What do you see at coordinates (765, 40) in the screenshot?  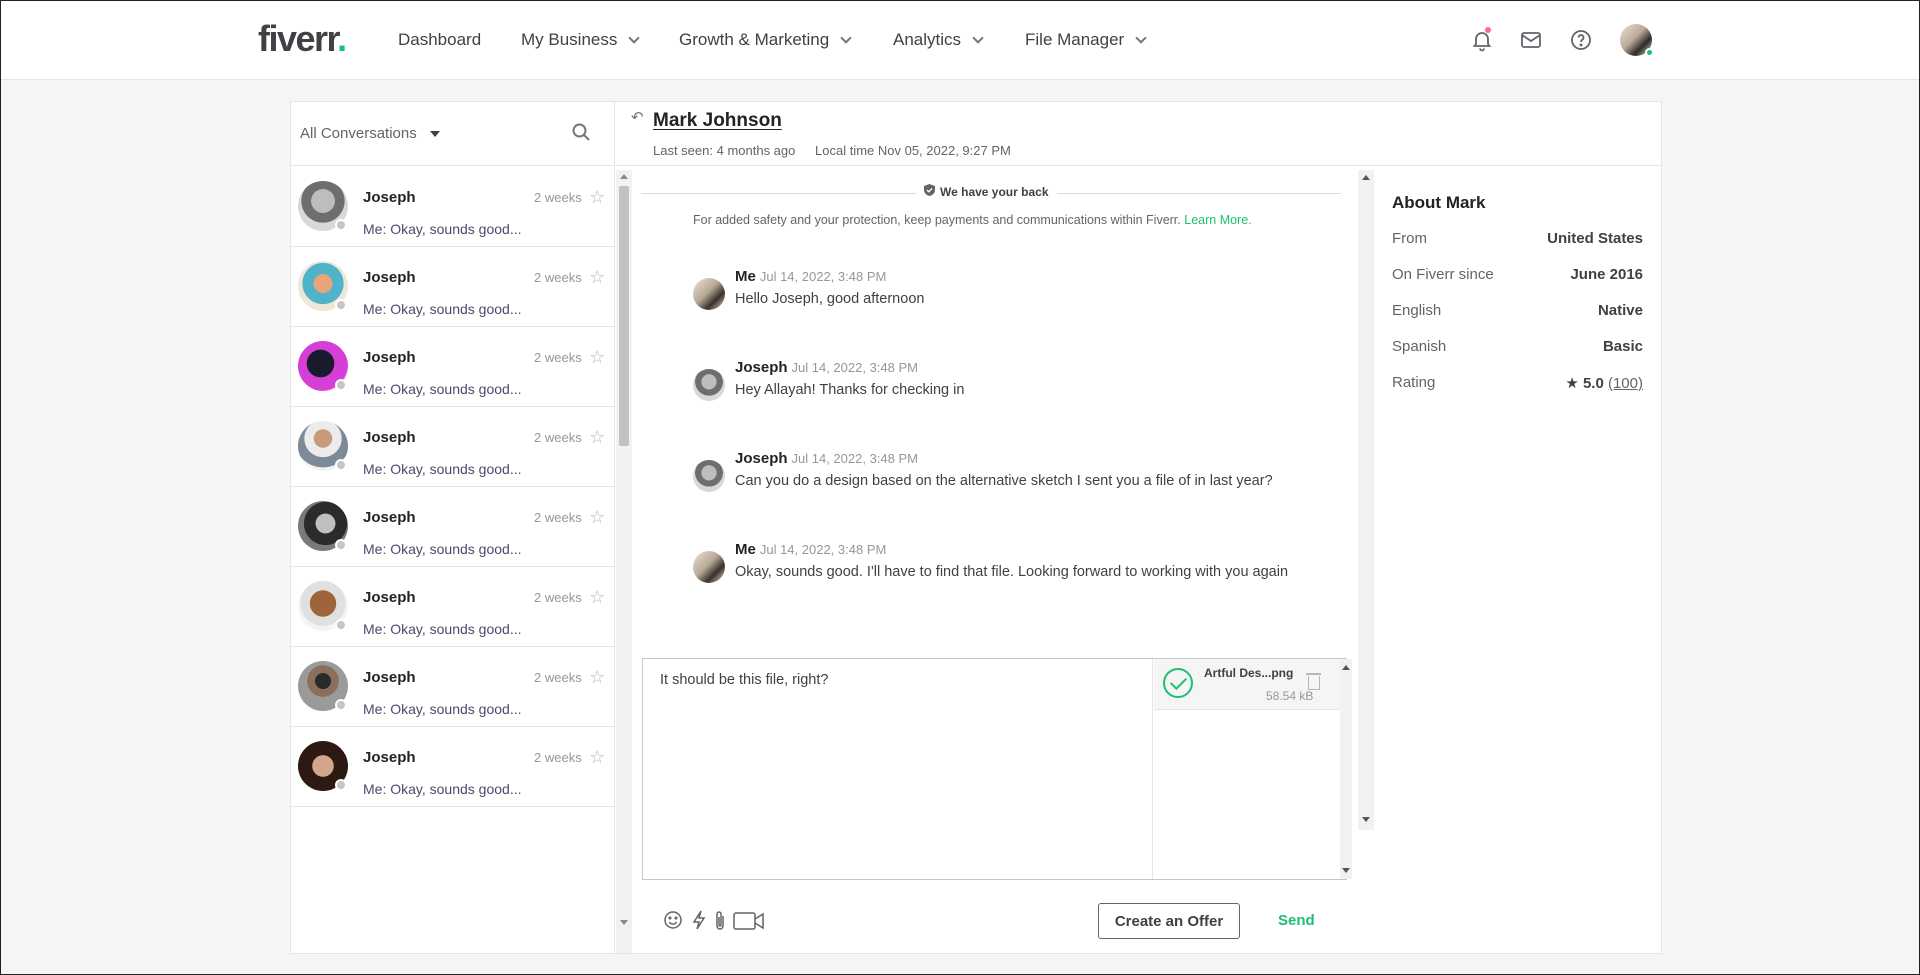 I see `nav-growth-marketing: Growth & Marketing` at bounding box center [765, 40].